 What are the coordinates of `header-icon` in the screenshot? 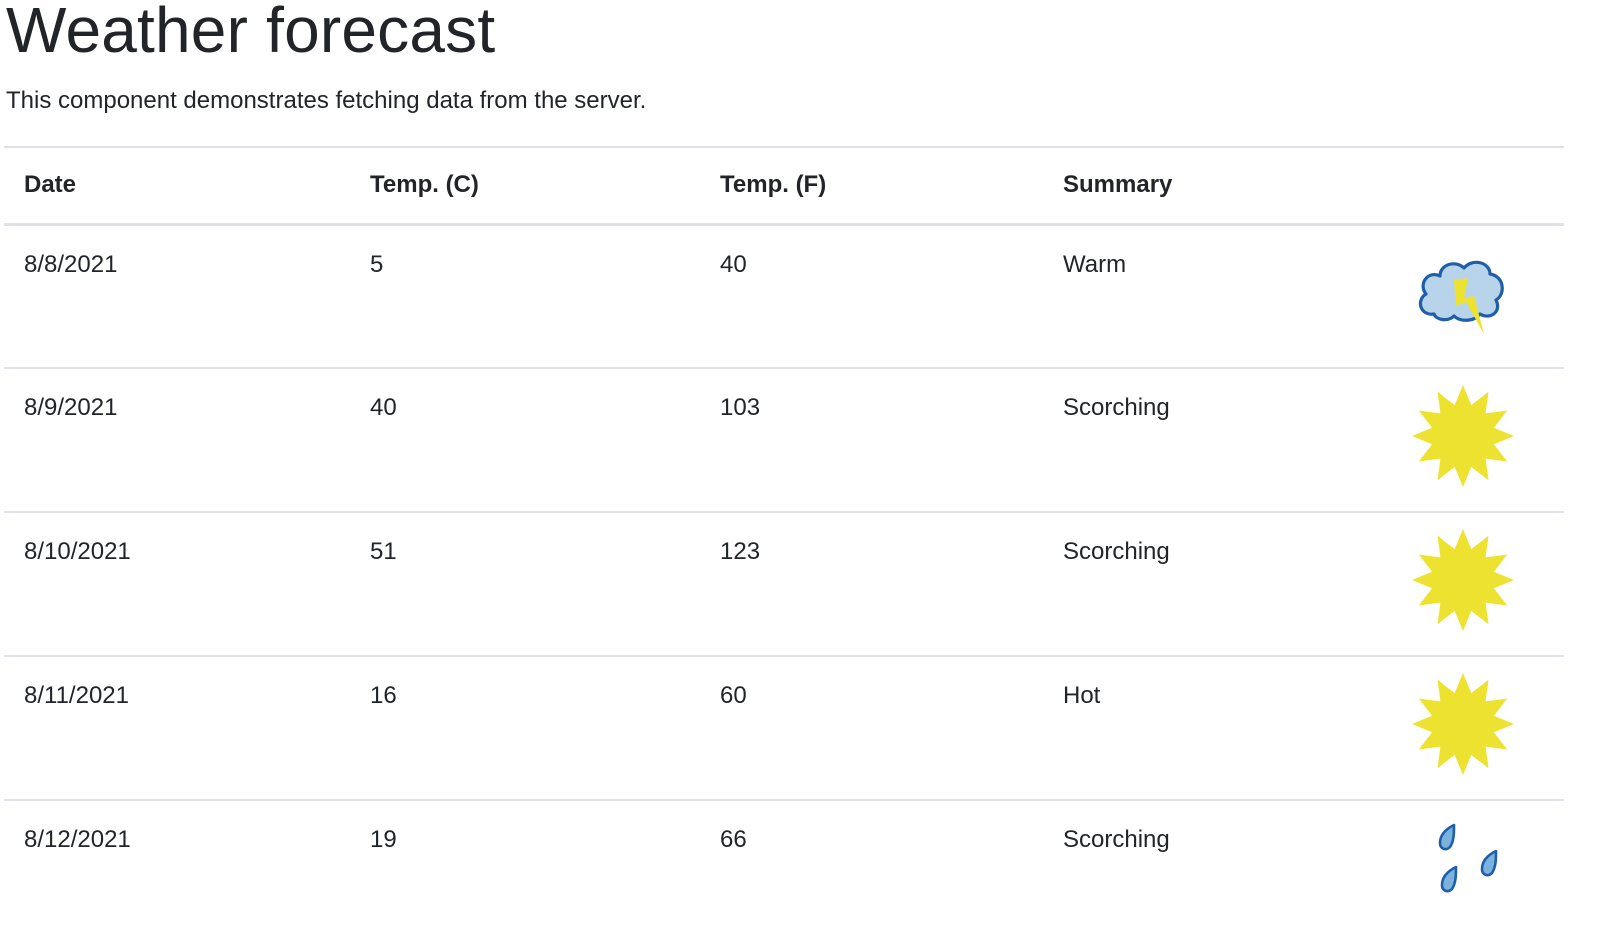 It's located at (1474, 185).